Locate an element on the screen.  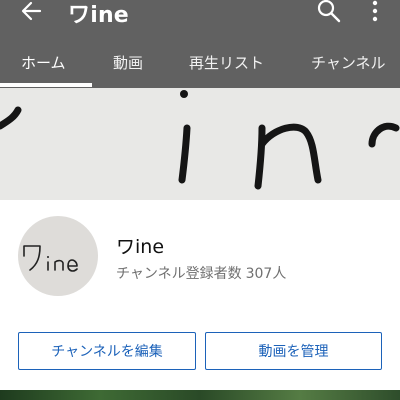
avatar is located at coordinates (58, 256).